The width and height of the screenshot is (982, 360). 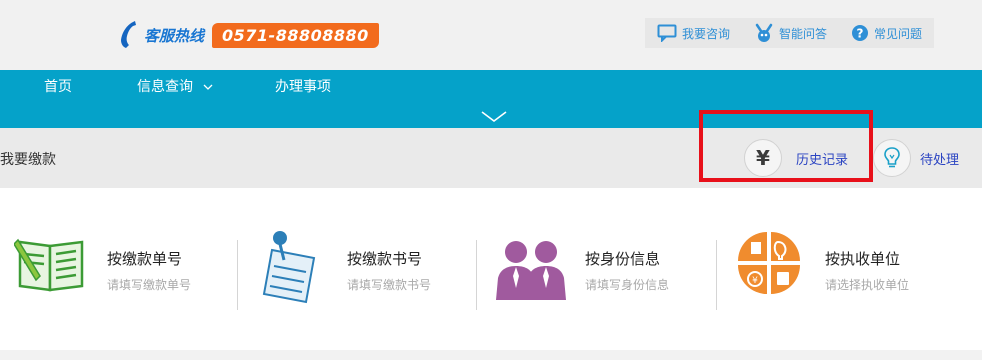 I want to click on option-title: 按执收单位, so click(x=863, y=259).